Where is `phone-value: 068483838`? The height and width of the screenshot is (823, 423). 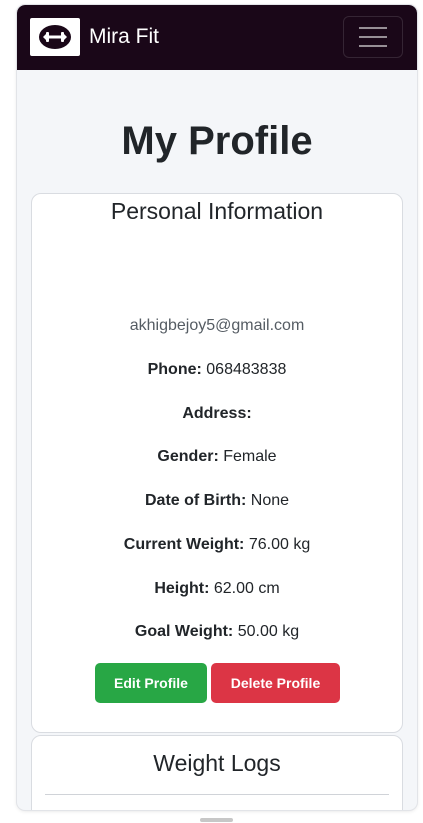 phone-value: 068483838 is located at coordinates (246, 369).